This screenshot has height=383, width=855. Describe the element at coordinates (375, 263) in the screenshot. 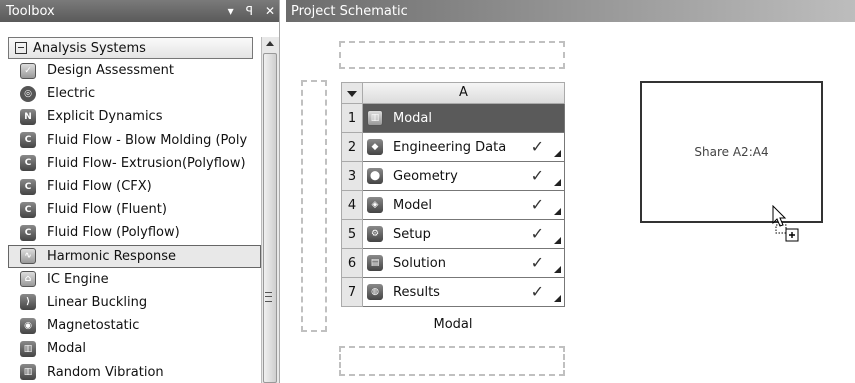

I see `solution-icon: ▤` at that location.